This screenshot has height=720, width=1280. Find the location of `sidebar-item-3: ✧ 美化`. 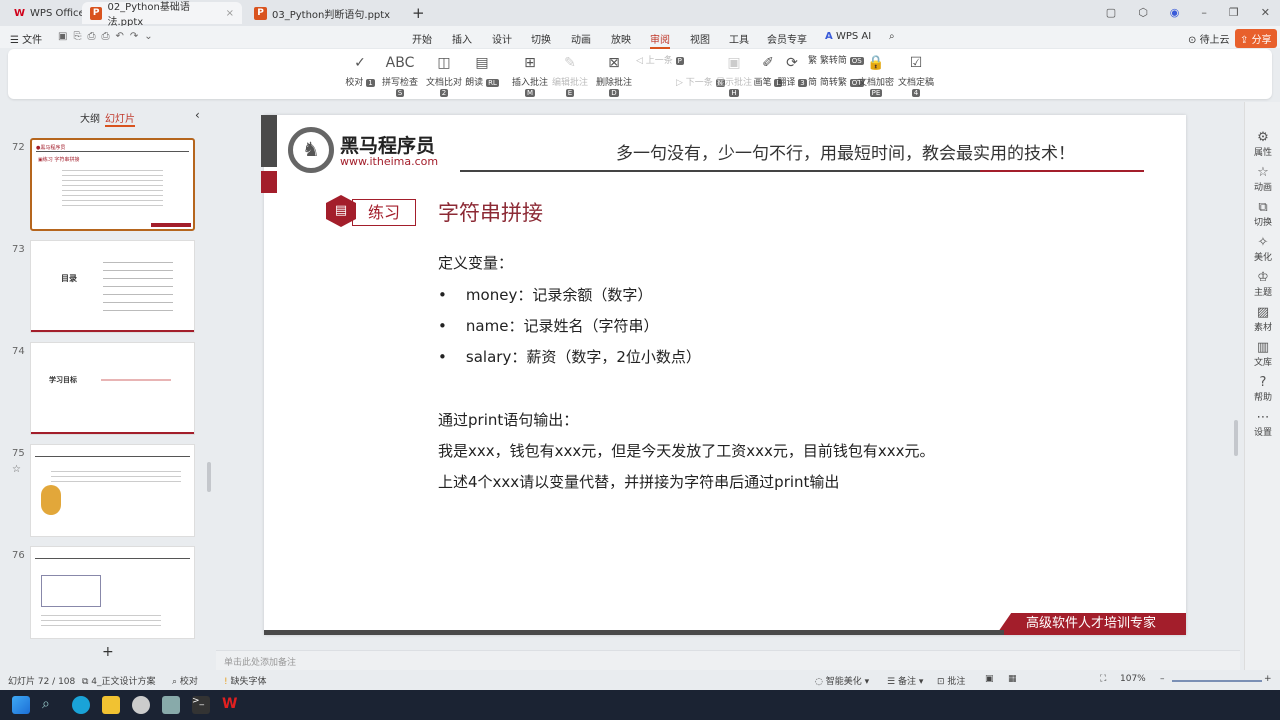

sidebar-item-3: ✧ 美化 is located at coordinates (1262, 249).